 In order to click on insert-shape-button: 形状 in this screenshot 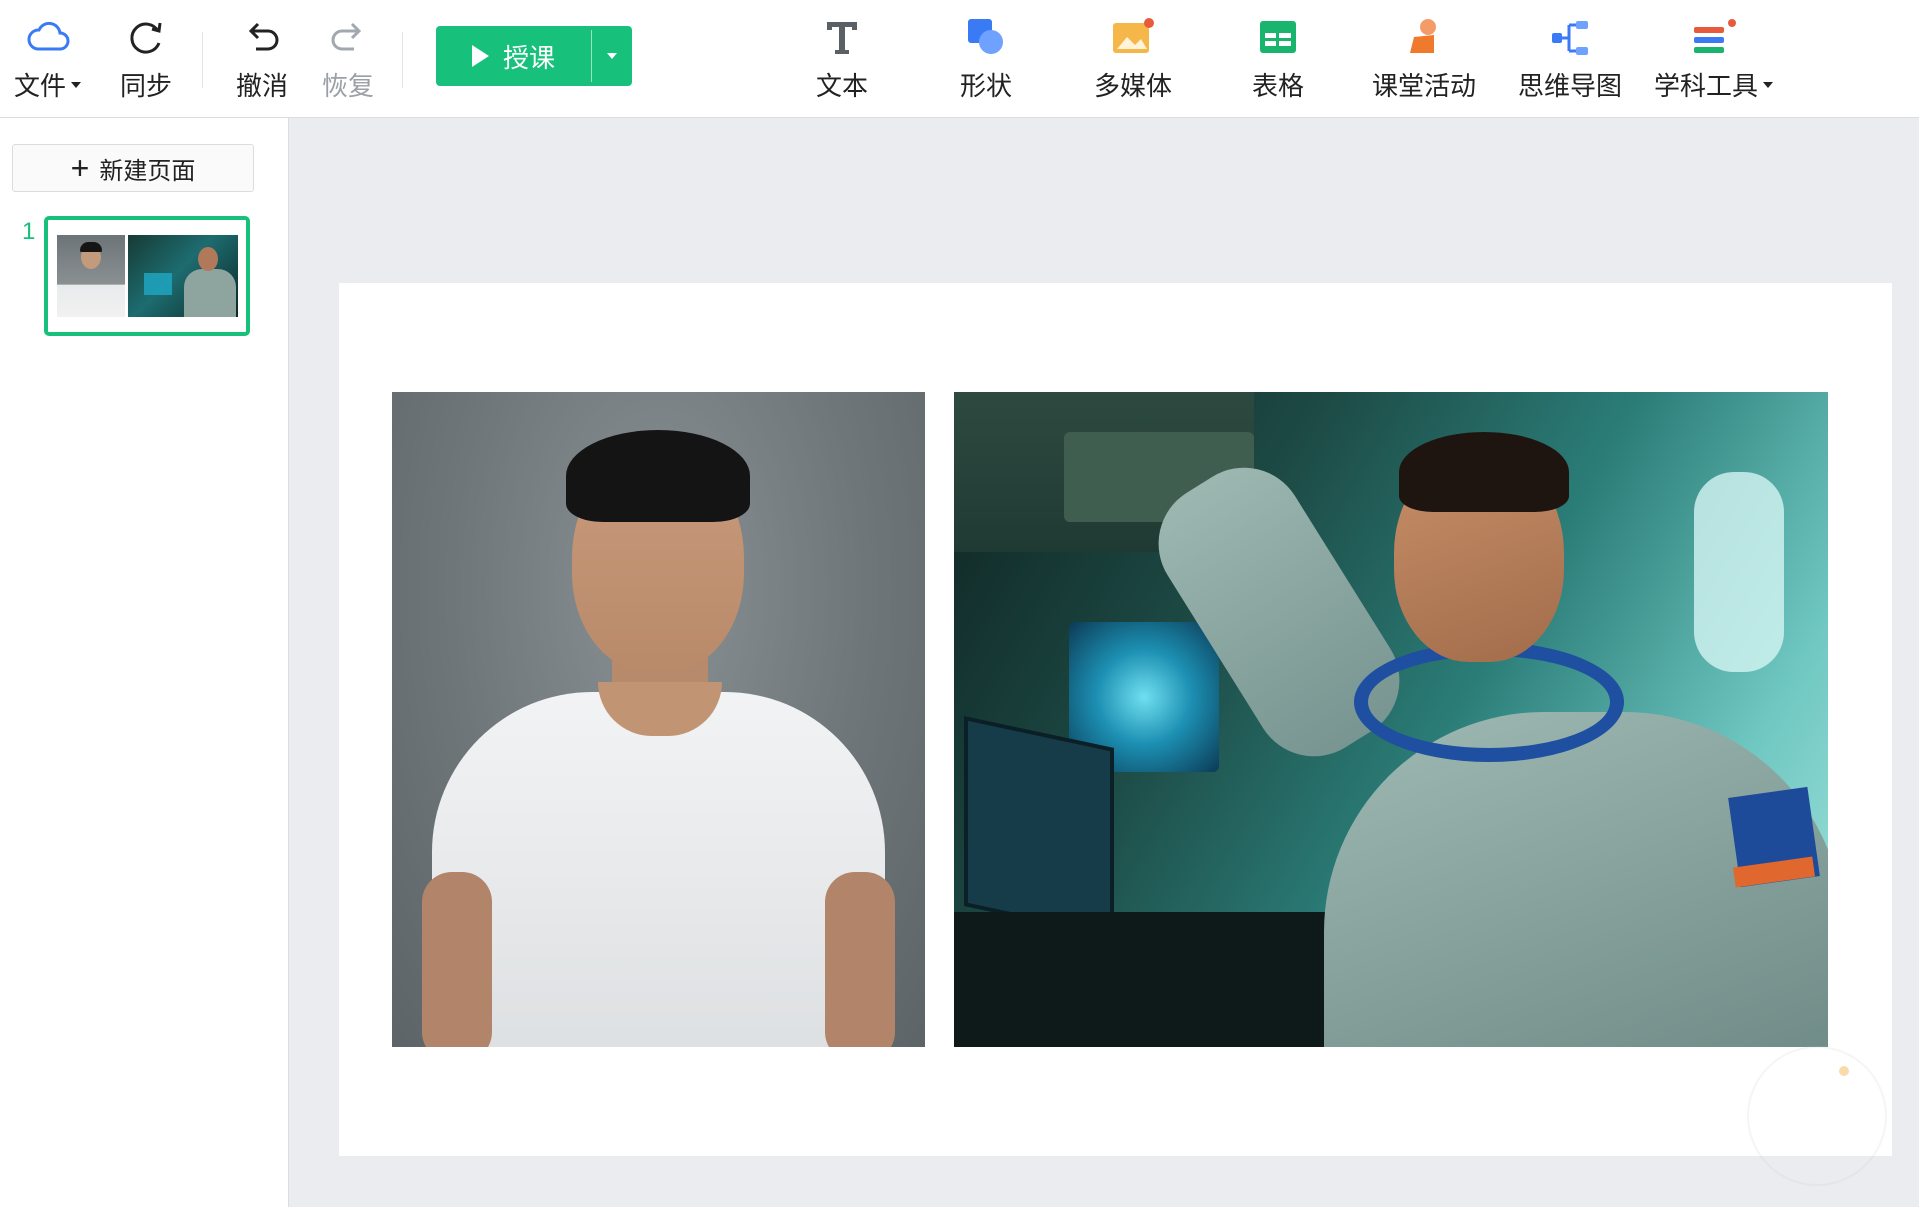, I will do `click(986, 58)`.